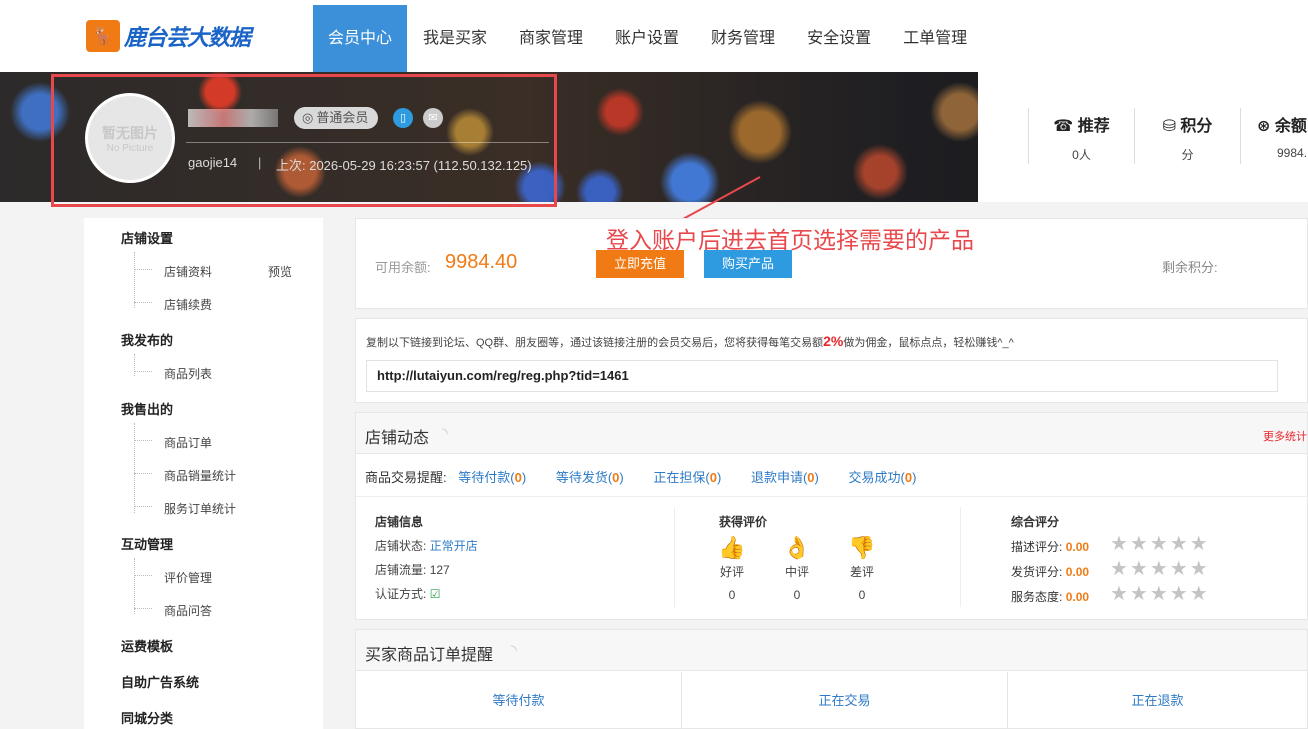 This screenshot has height=729, width=1308. Describe the element at coordinates (551, 38) in the screenshot. I see `nav-merchant: 商家管理` at that location.